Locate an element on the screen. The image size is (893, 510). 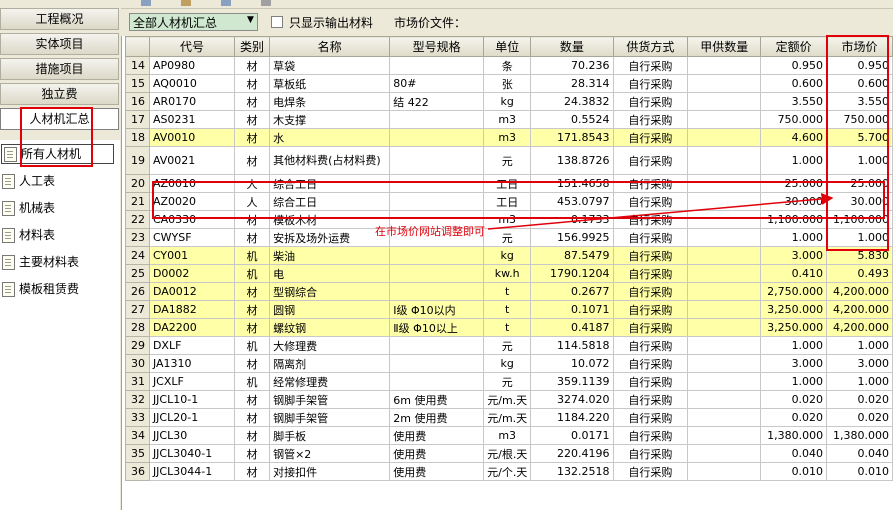
quantity-cell: 0.5524 is located at coordinates (572, 119).